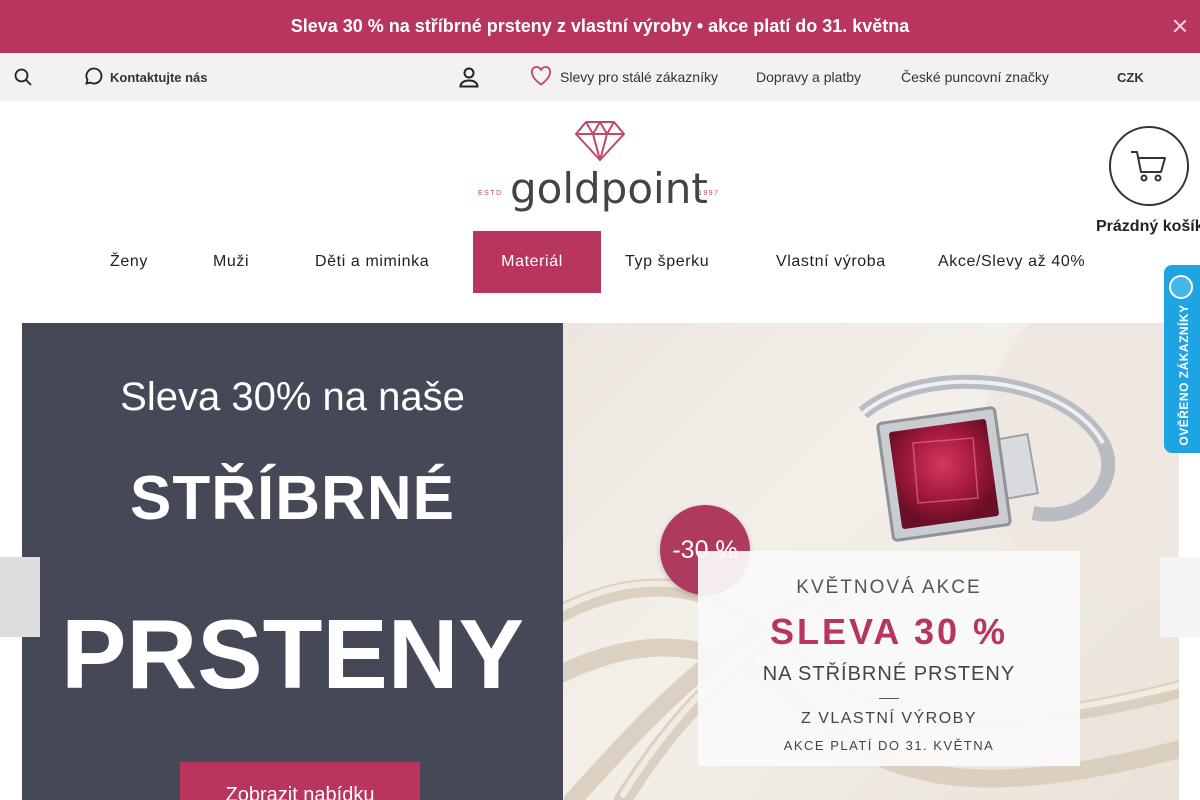 This screenshot has height=800, width=1200. I want to click on offer-subtitle: Z VLASTNÍ VÝROBY, so click(889, 718).